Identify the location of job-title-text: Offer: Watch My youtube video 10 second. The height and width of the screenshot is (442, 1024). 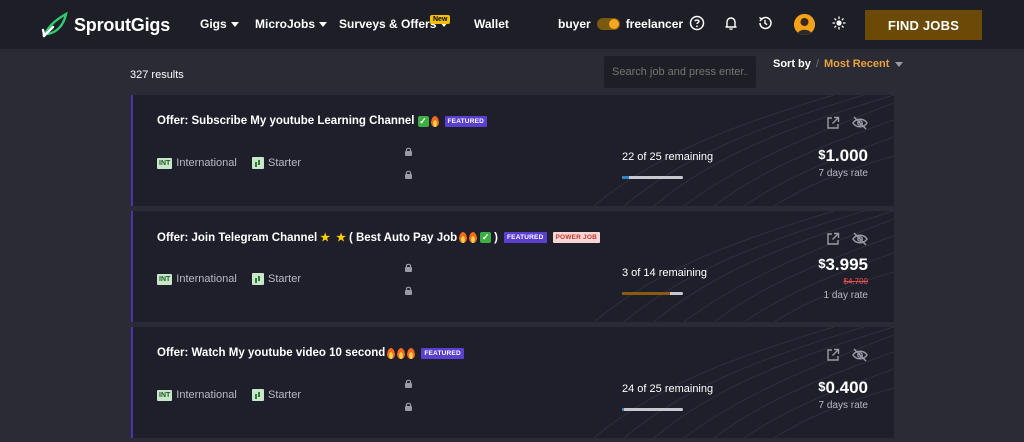
(271, 353).